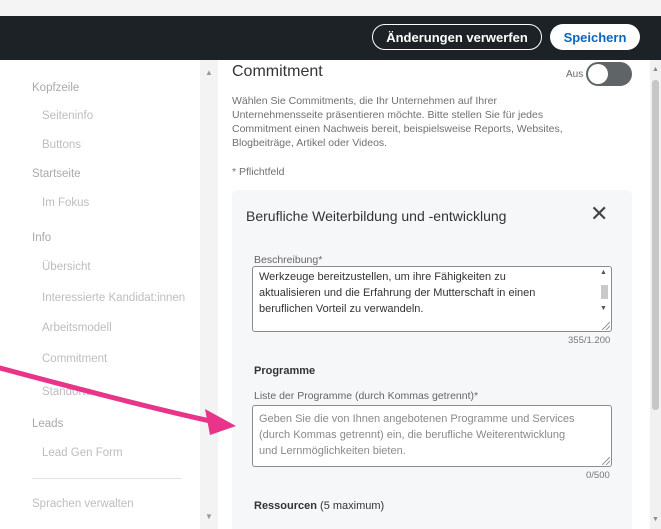 The image size is (661, 529). Describe the element at coordinates (598, 475) in the screenshot. I see `programs-char-counter: 0/500` at that location.